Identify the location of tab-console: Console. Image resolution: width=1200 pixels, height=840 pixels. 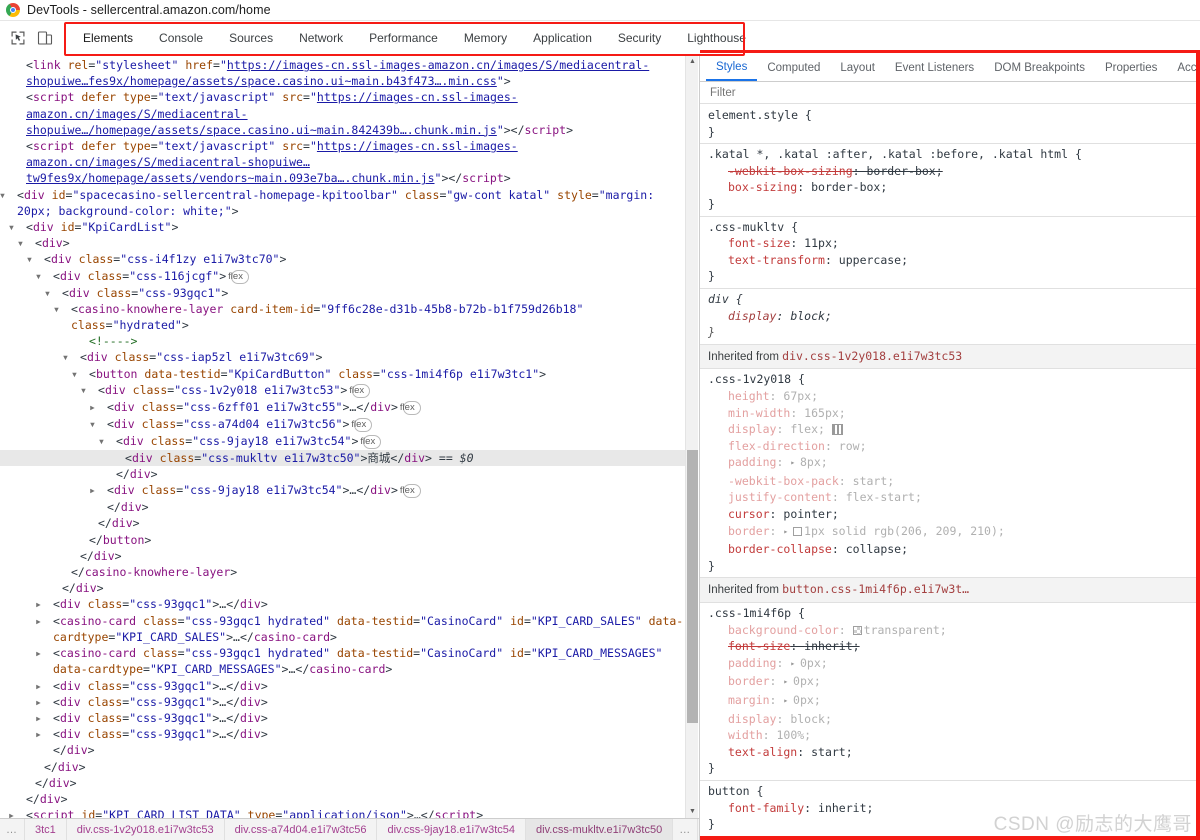
(181, 38).